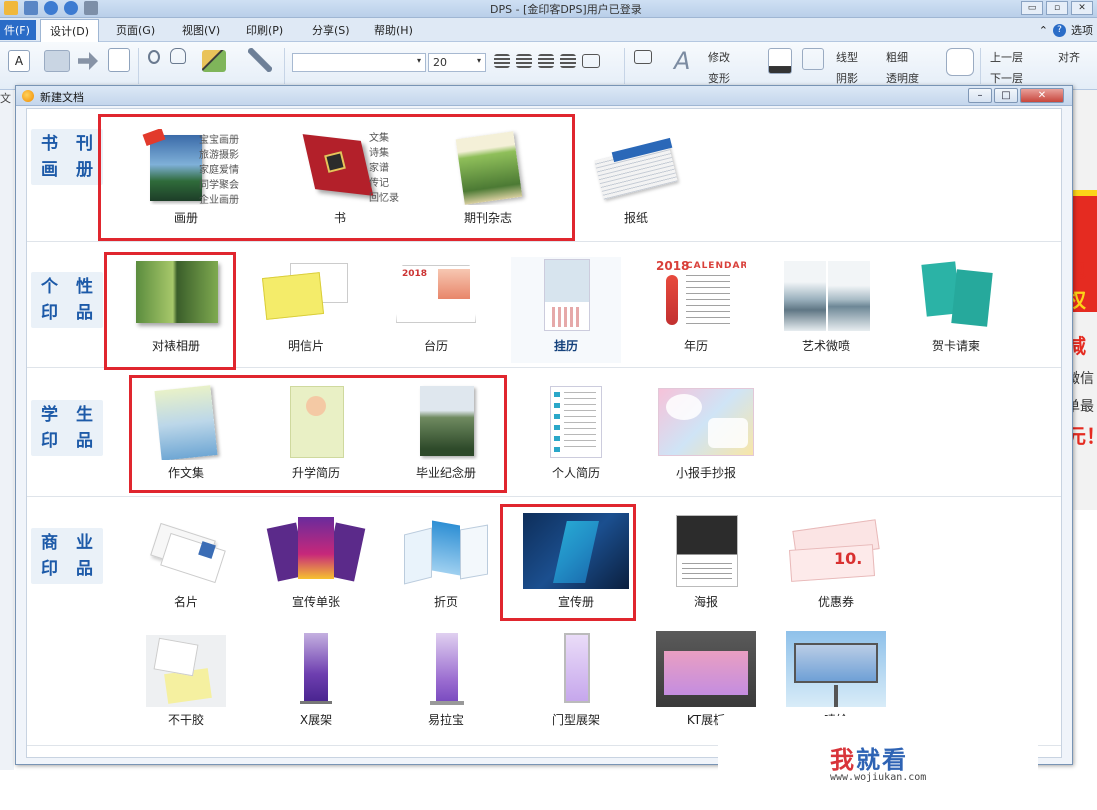 The height and width of the screenshot is (810, 1097). Describe the element at coordinates (359, 62) in the screenshot. I see `font-family-select: ▾` at that location.